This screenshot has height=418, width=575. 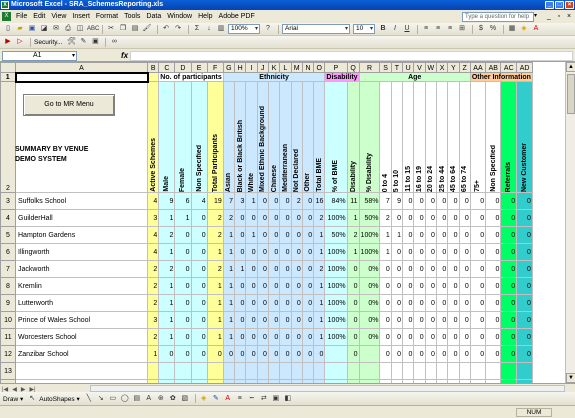 What do you see at coordinates (430, 67) in the screenshot?
I see `column-header: W` at bounding box center [430, 67].